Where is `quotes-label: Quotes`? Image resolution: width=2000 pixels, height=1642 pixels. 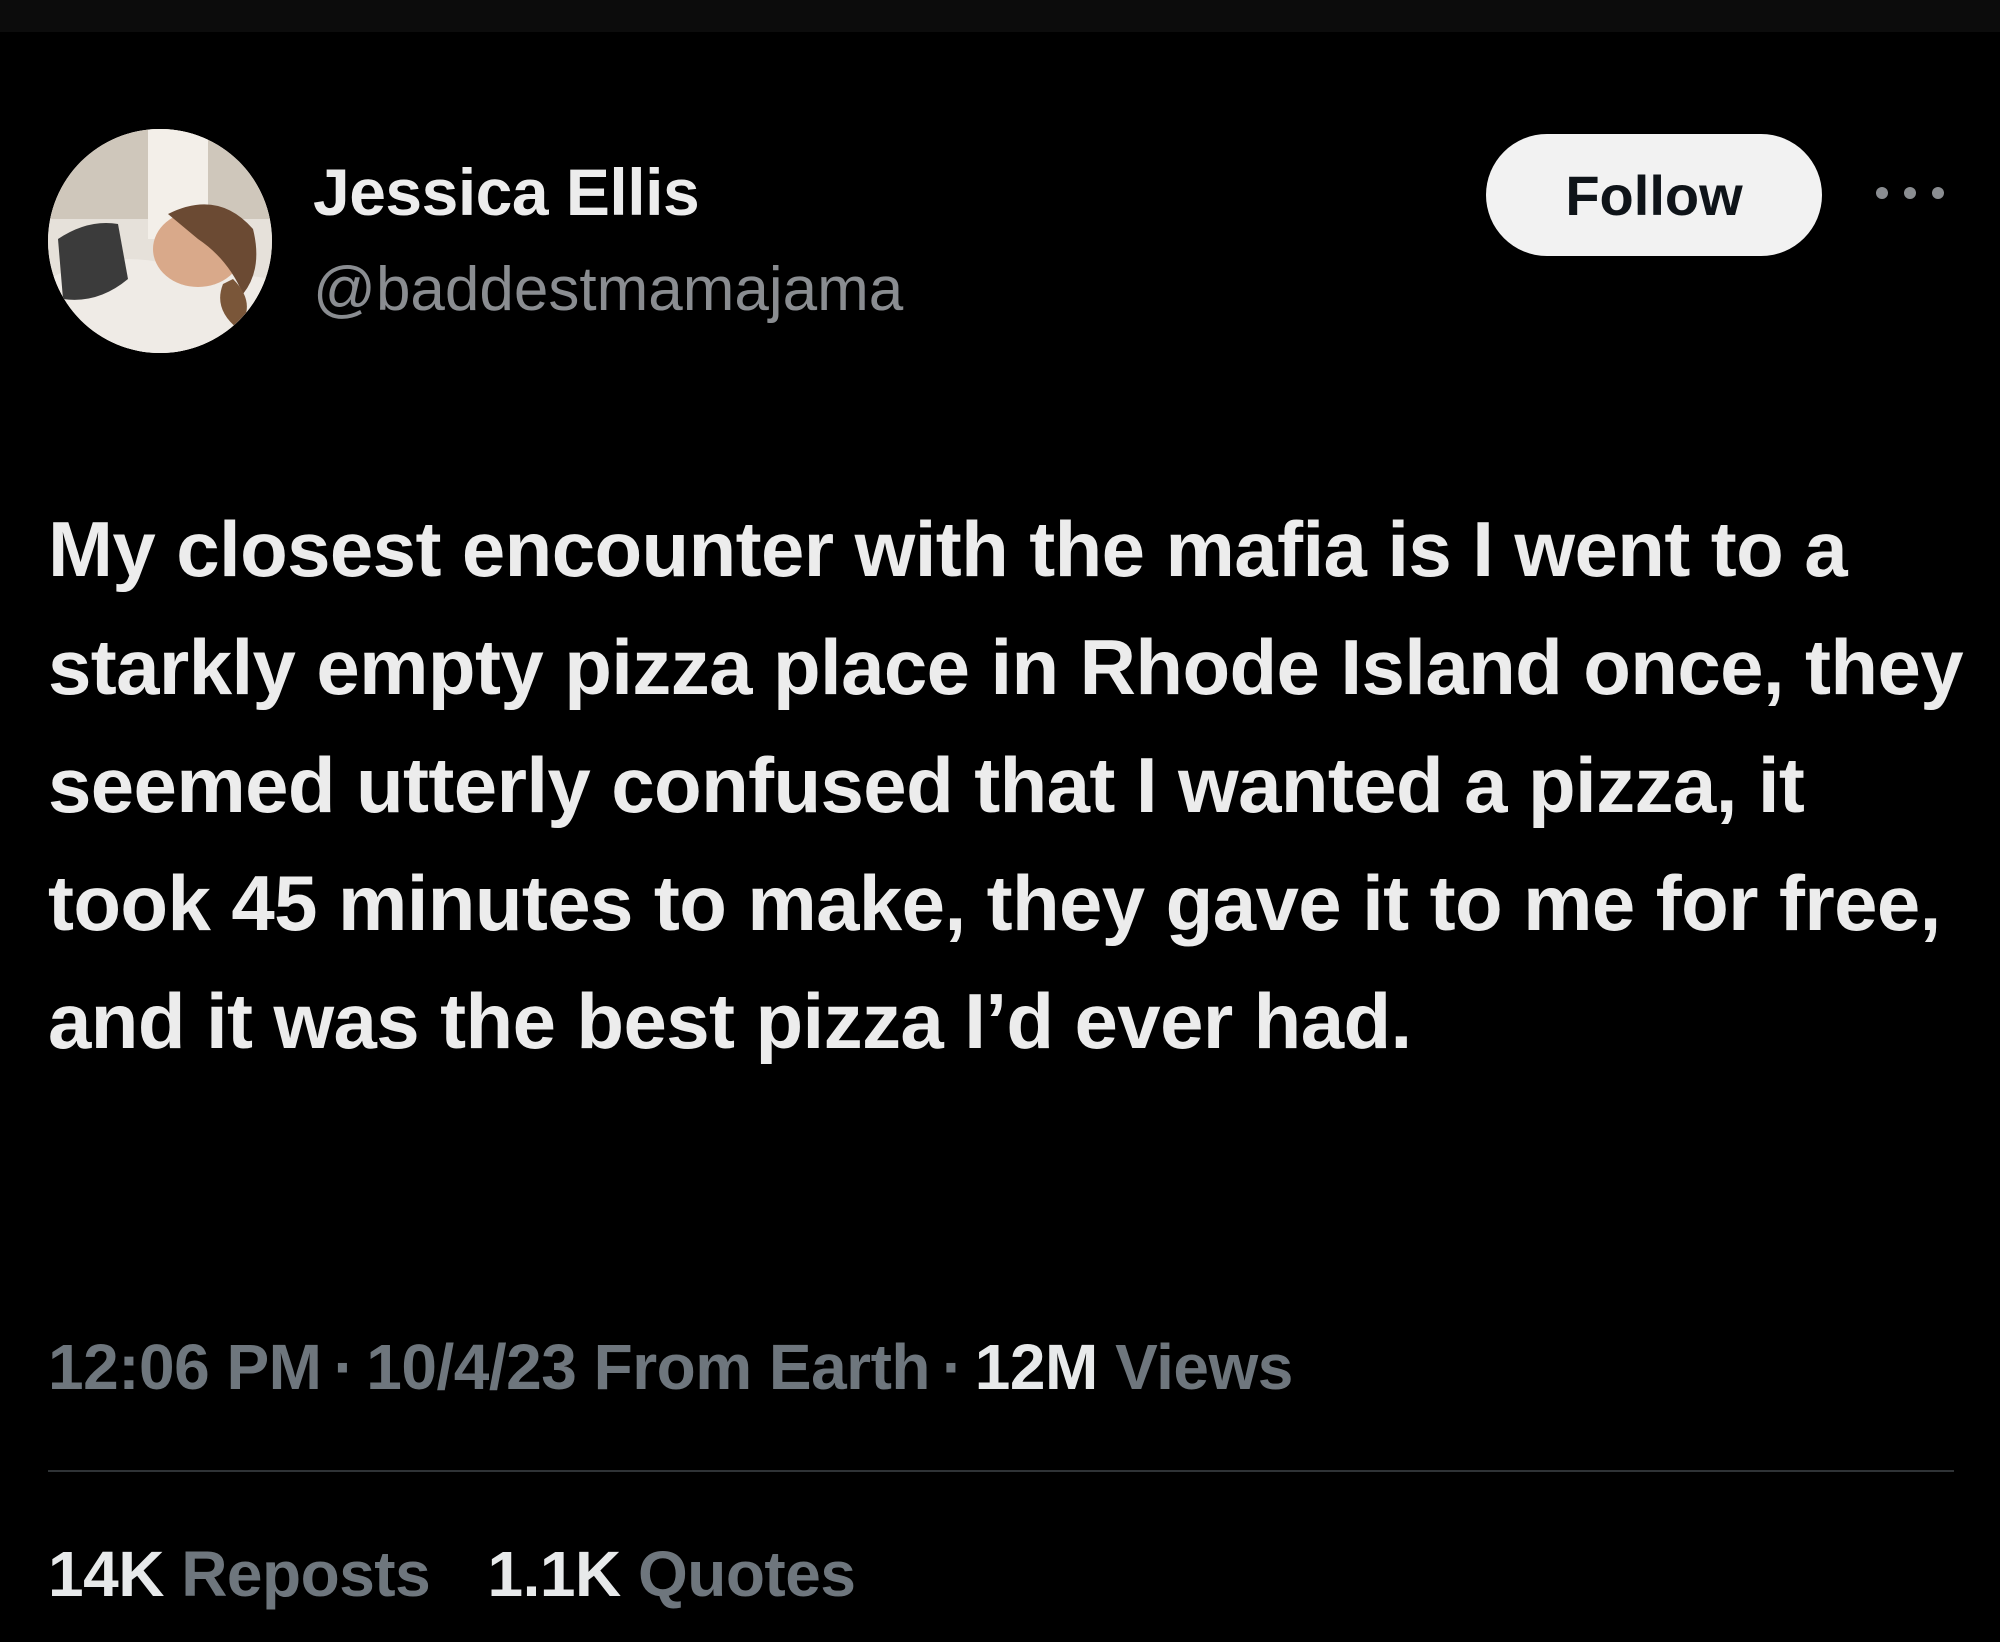 quotes-label: Quotes is located at coordinates (746, 1574).